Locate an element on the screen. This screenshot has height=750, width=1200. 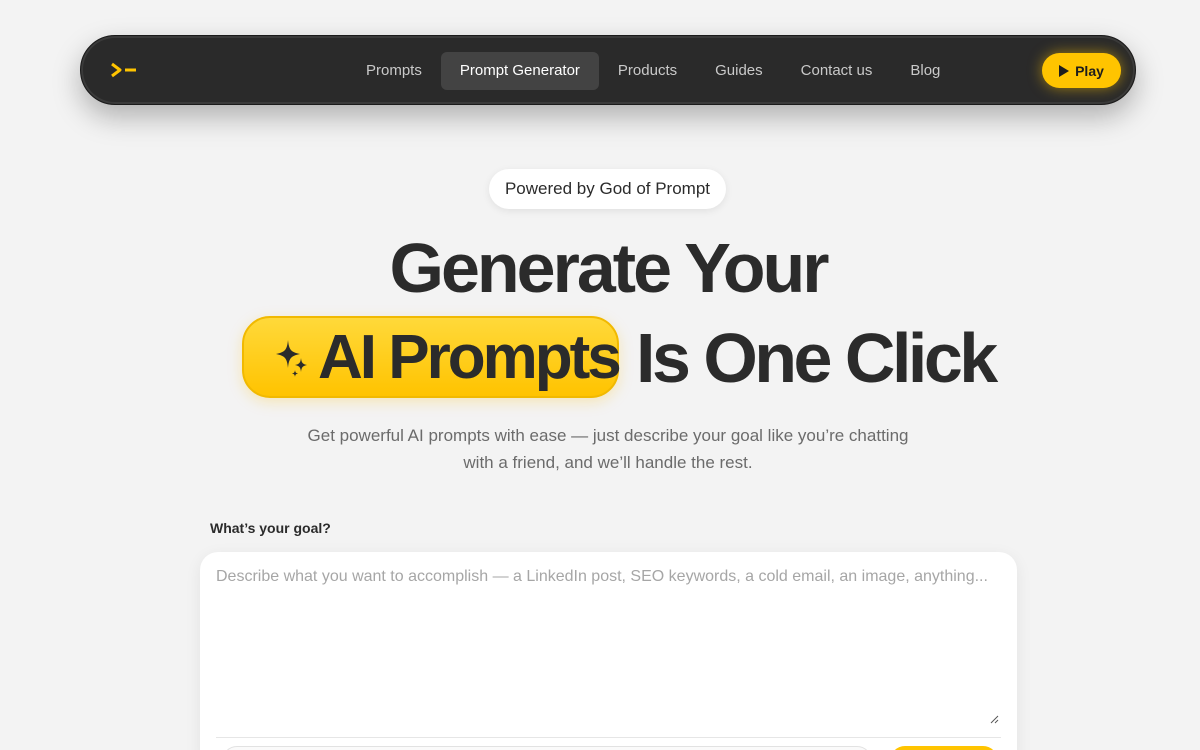
headline-line-2: Is One Click is located at coordinates (817, 358).